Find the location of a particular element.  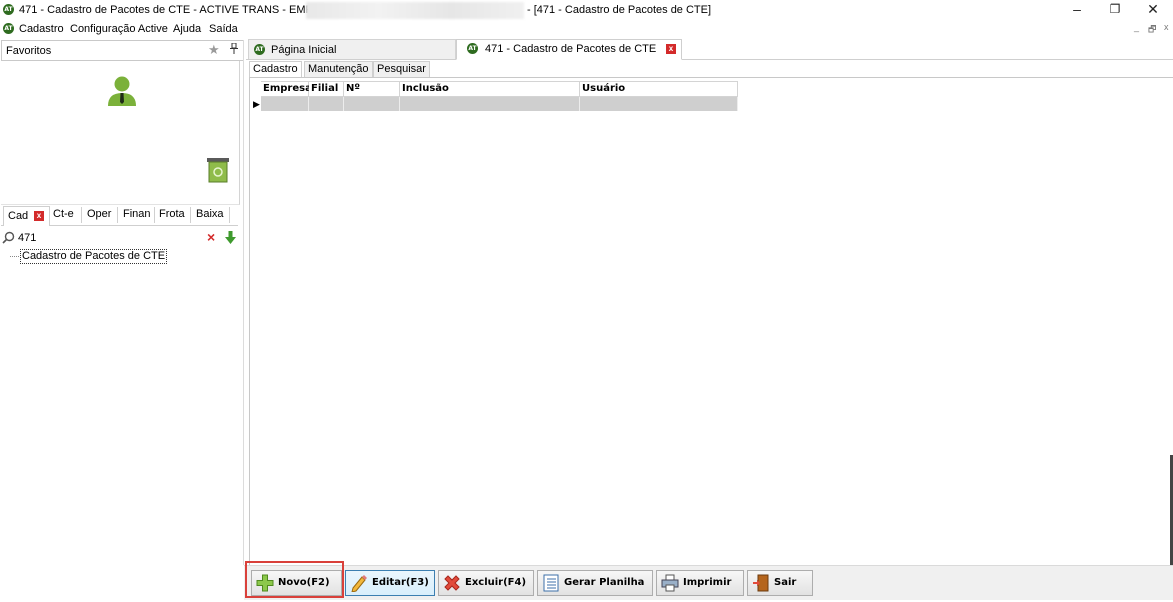

search-input: 471 is located at coordinates (27, 238).